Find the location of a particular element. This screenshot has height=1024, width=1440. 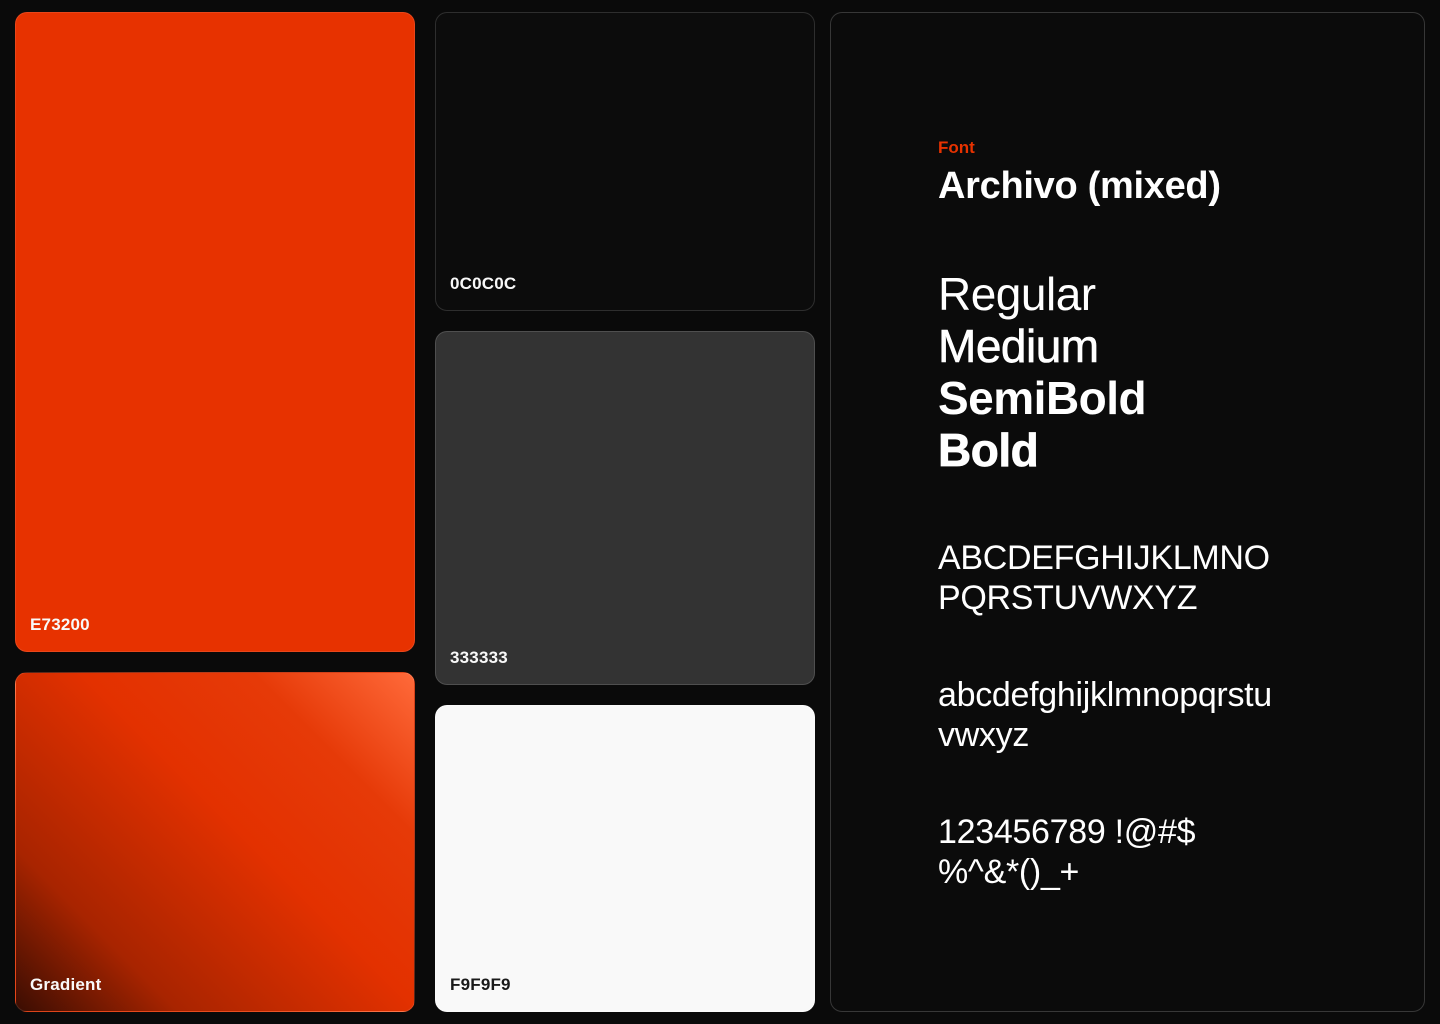

color-swatch-black: 0C0C0C is located at coordinates (625, 161).